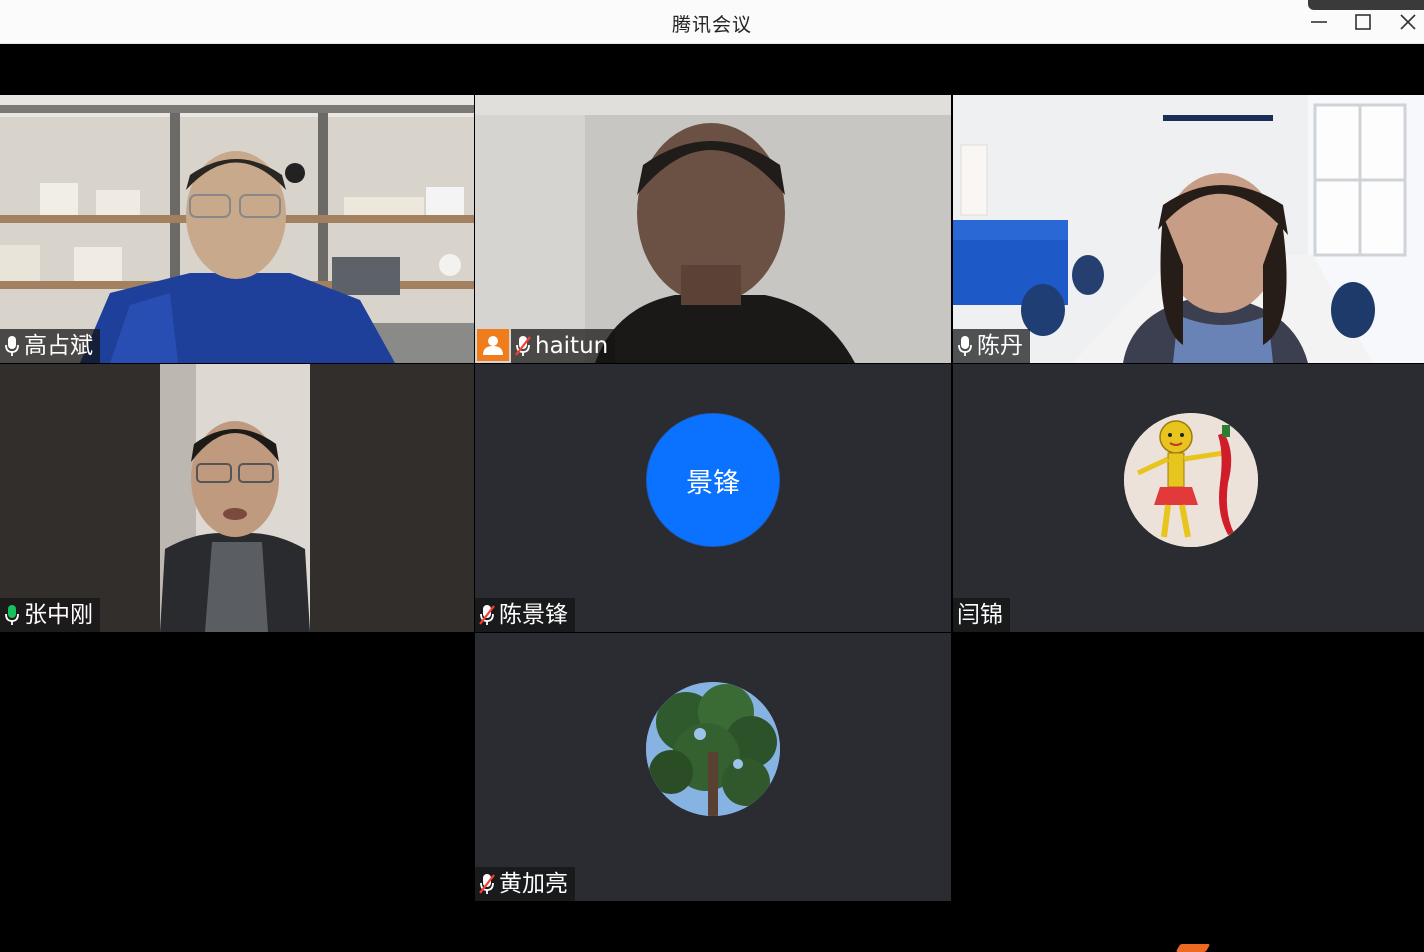 Image resolution: width=1424 pixels, height=952 pixels. I want to click on participant-name: haitun, so click(572, 346).